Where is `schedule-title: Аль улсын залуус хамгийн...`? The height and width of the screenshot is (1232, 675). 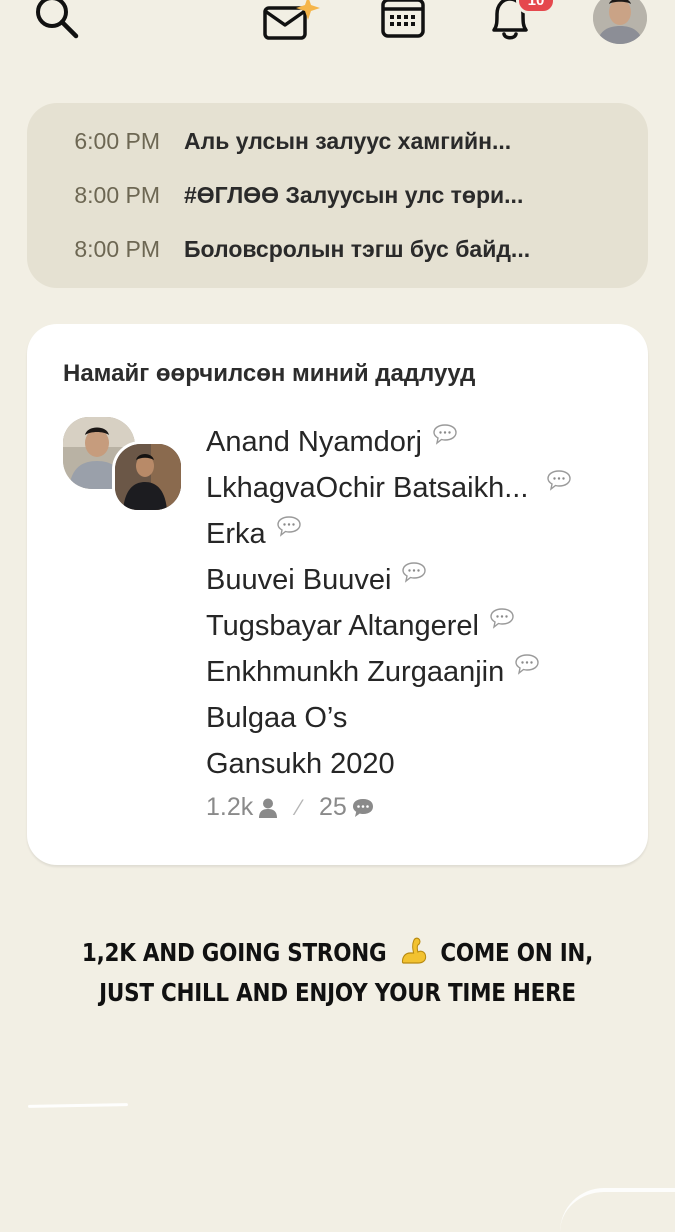
schedule-title: Аль улсын залуус хамгийн... is located at coordinates (348, 140).